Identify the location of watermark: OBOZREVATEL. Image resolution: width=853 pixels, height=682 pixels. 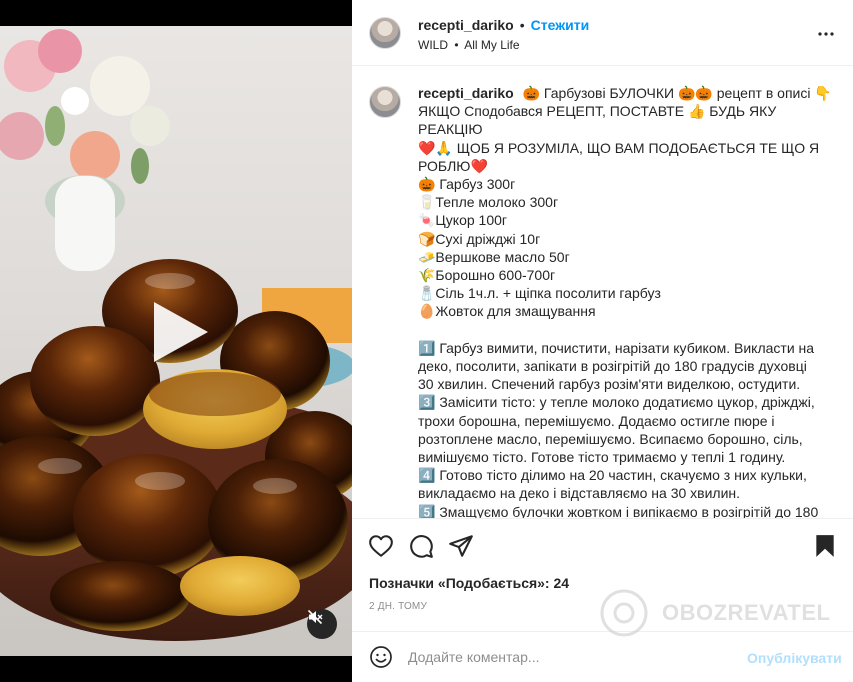
(714, 613).